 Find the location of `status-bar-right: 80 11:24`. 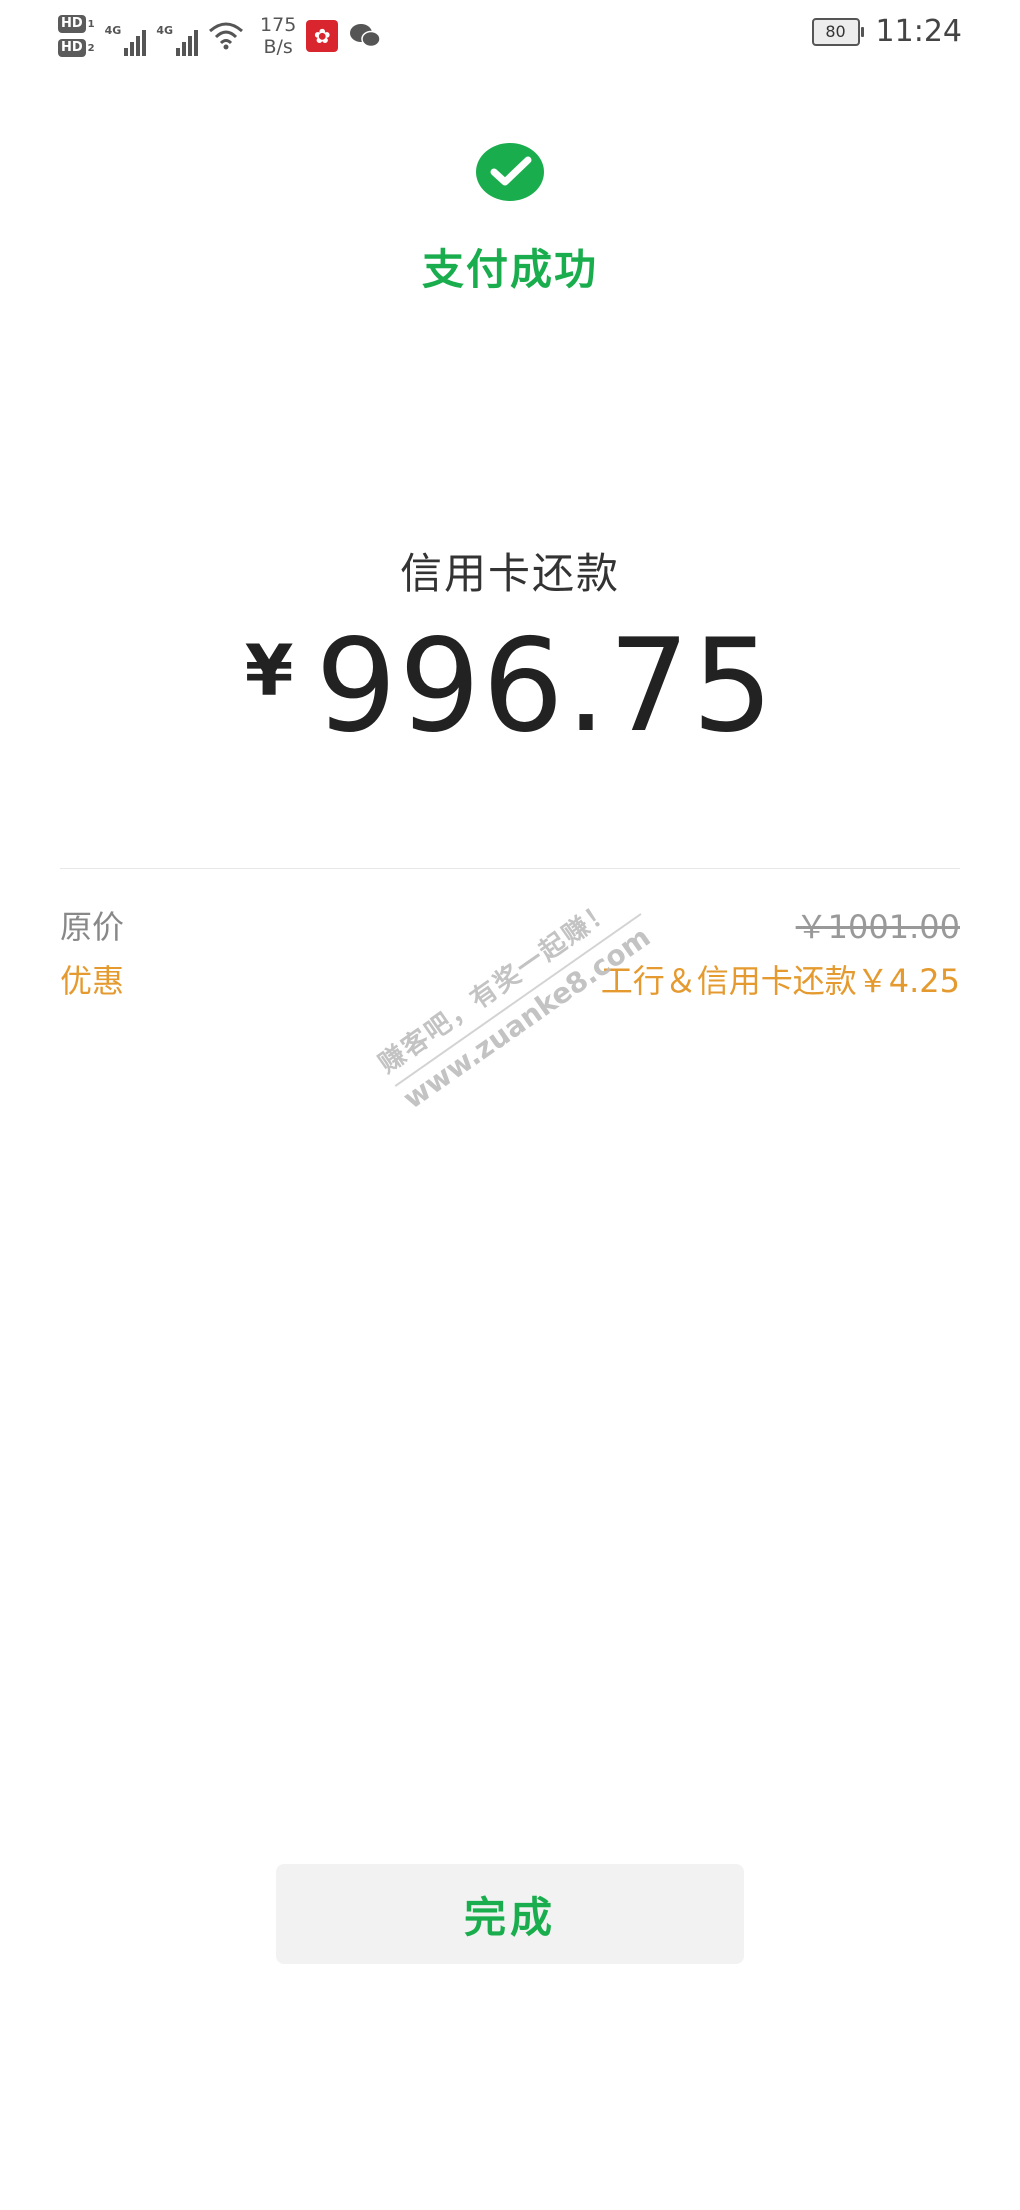

status-bar-right: 80 11:24 is located at coordinates (886, 31).